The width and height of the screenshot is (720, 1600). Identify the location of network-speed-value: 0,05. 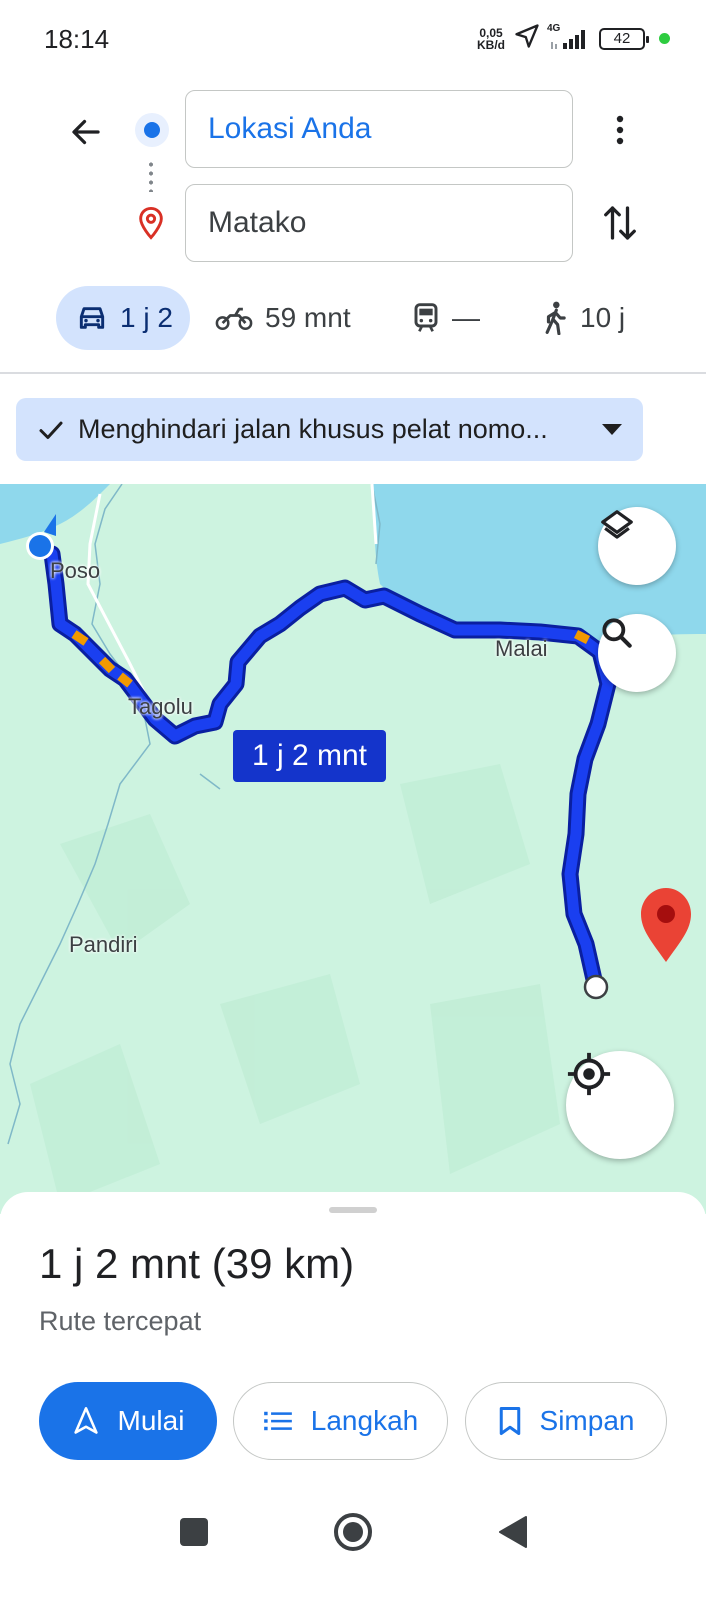
(491, 32).